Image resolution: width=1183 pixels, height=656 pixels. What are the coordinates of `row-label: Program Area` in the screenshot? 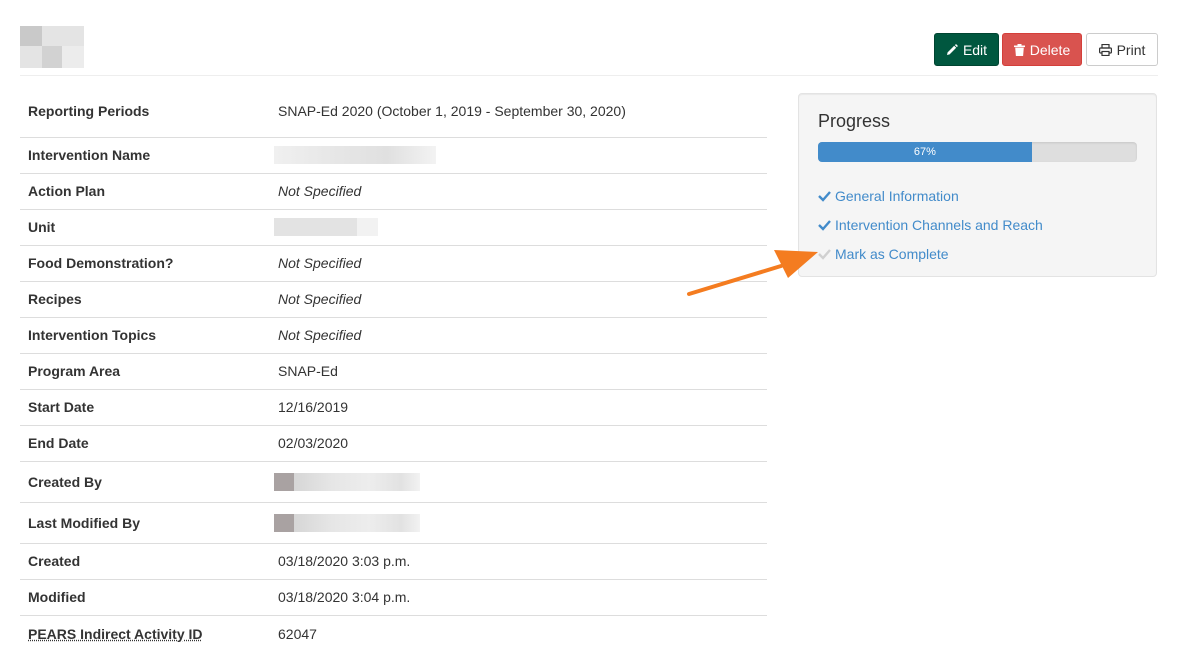 It's located at (74, 371).